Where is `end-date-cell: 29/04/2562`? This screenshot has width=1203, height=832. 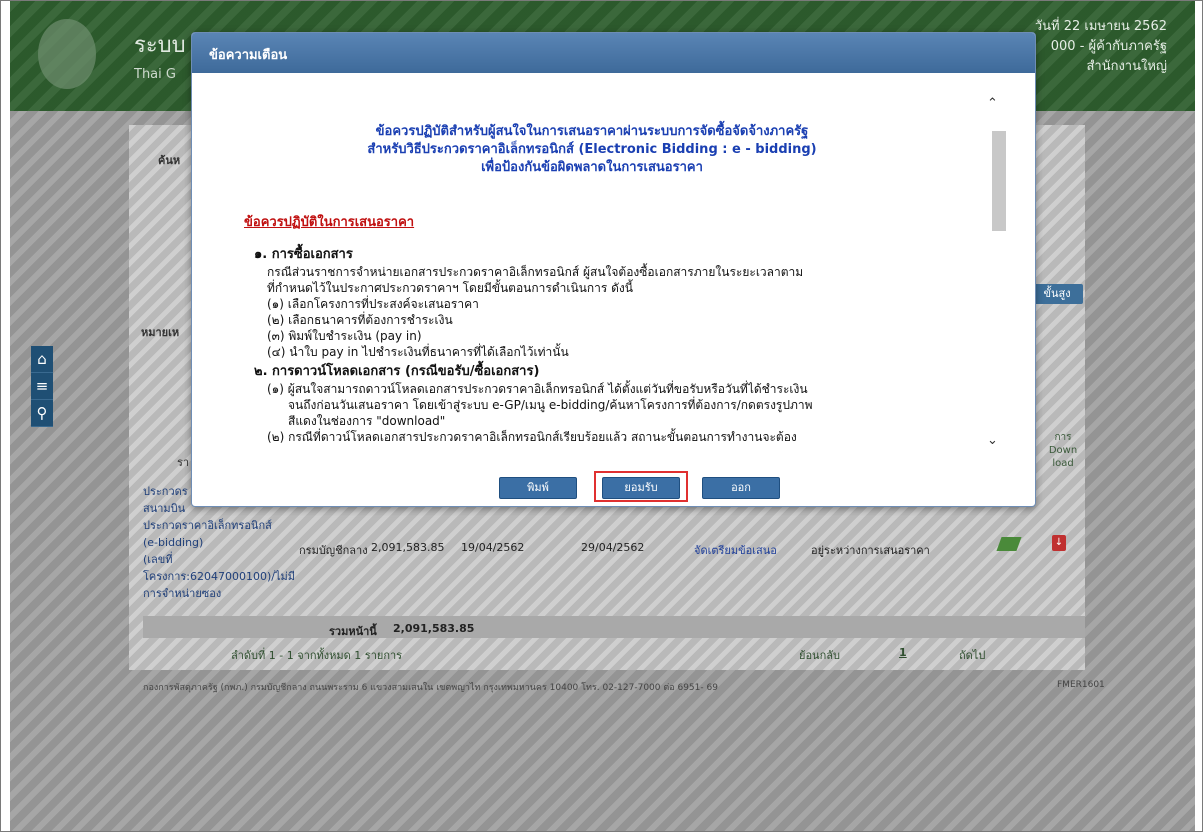 end-date-cell: 29/04/2562 is located at coordinates (613, 547).